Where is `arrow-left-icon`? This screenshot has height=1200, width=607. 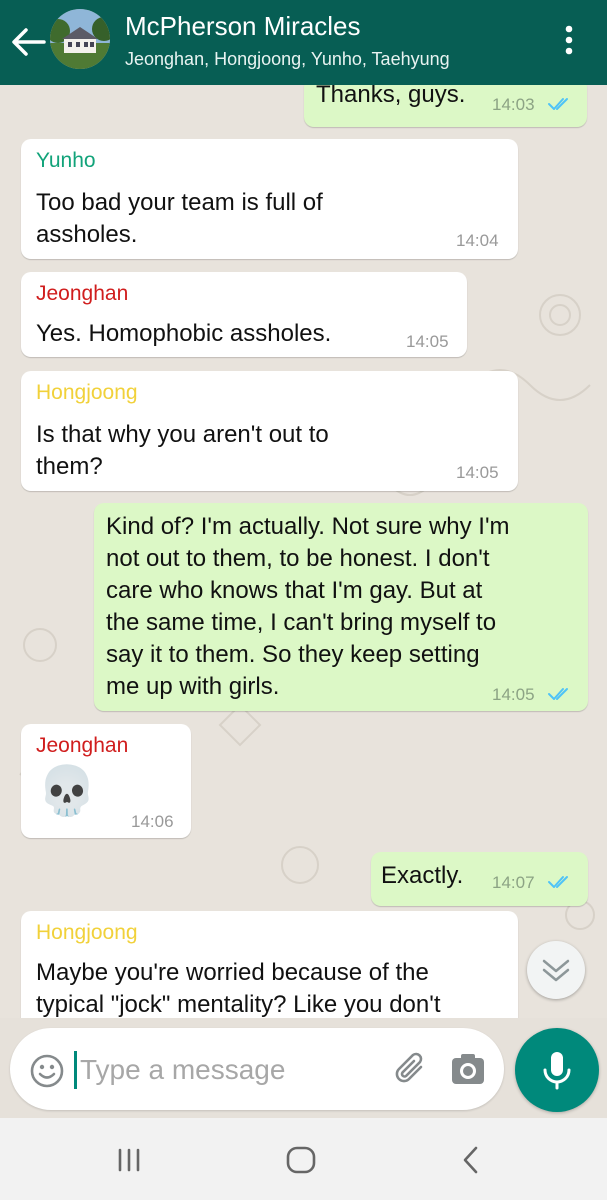 arrow-left-icon is located at coordinates (28, 42).